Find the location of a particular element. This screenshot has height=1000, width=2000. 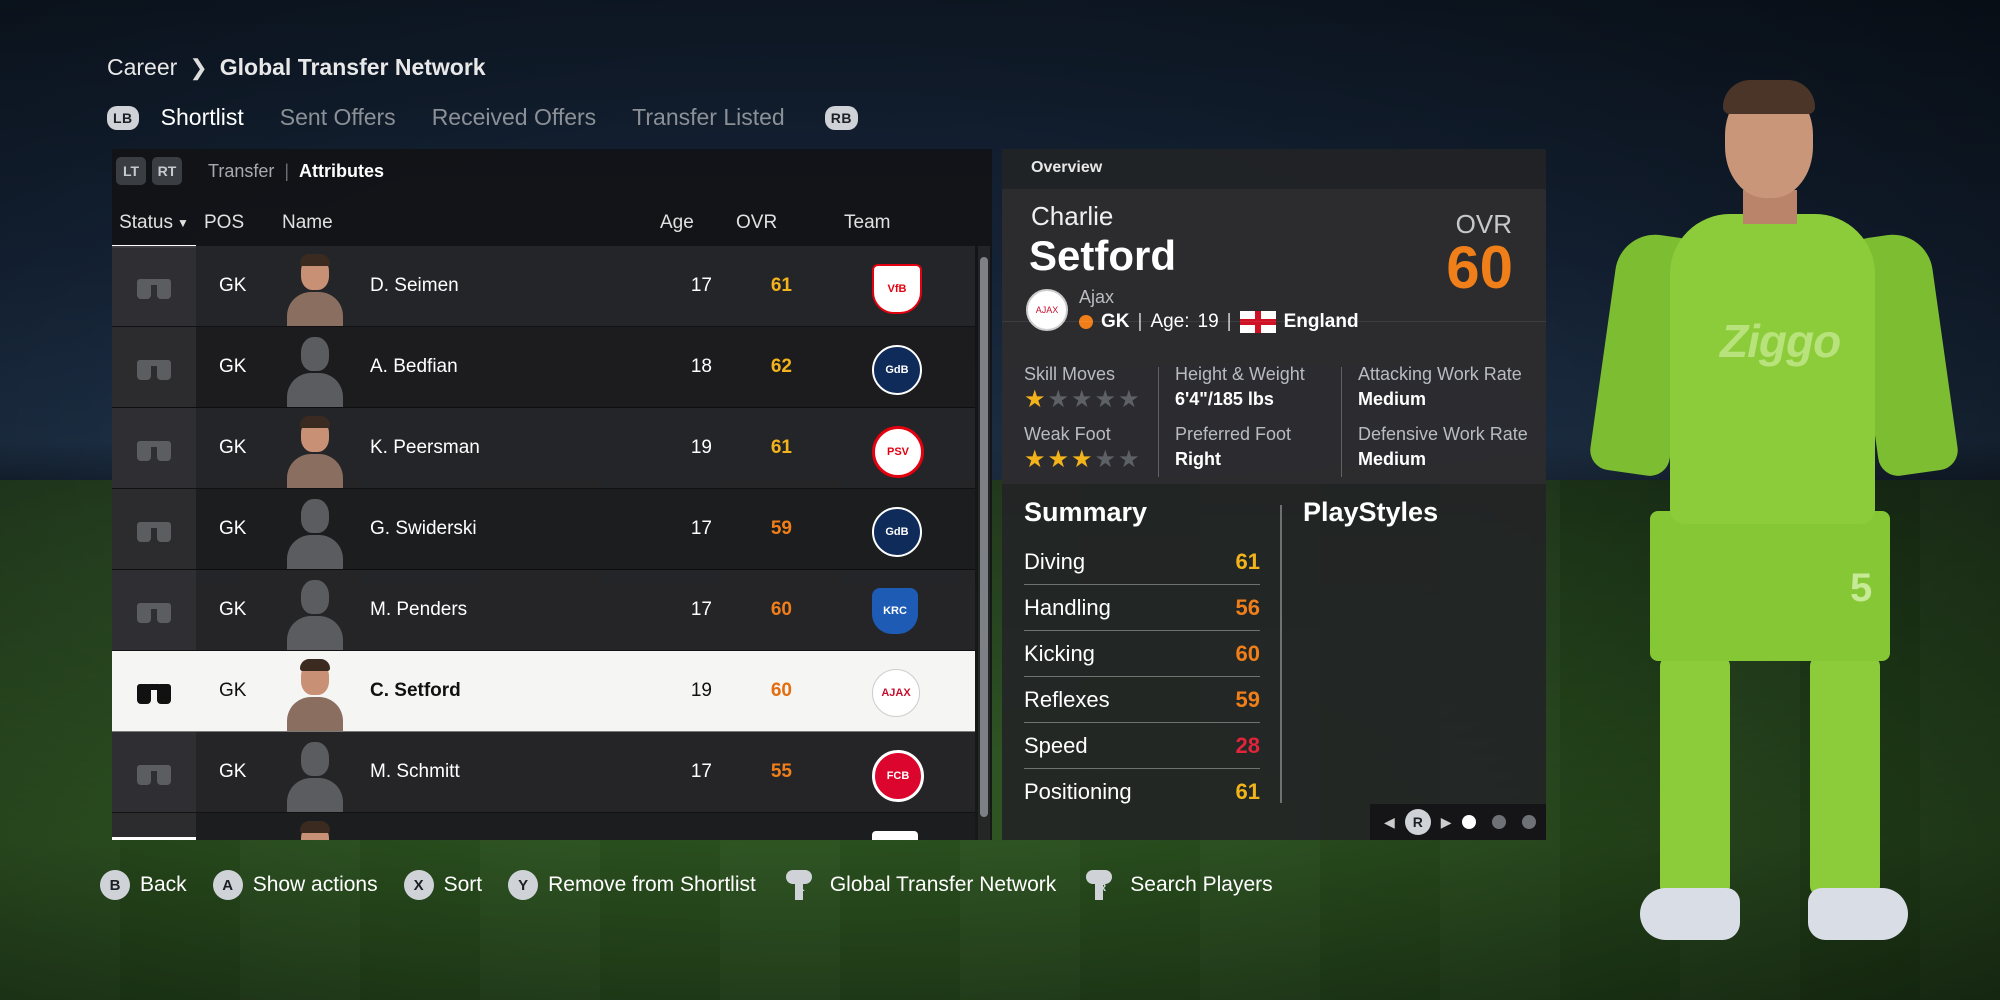

lb-button-icon: LB is located at coordinates (123, 117).